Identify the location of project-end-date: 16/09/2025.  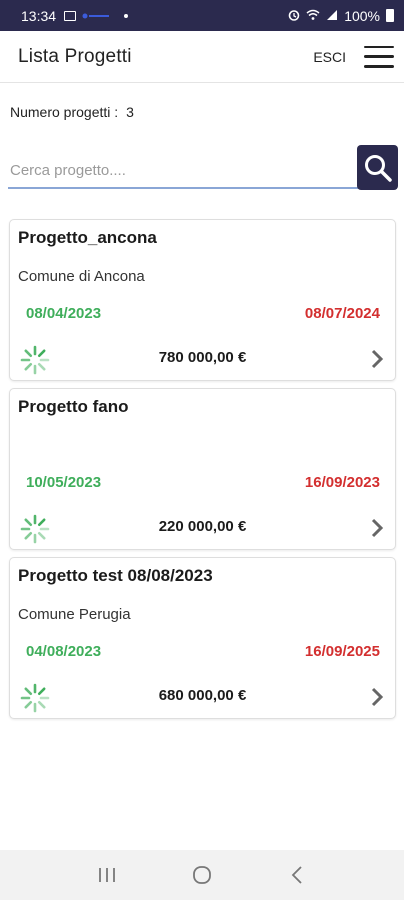
(342, 651).